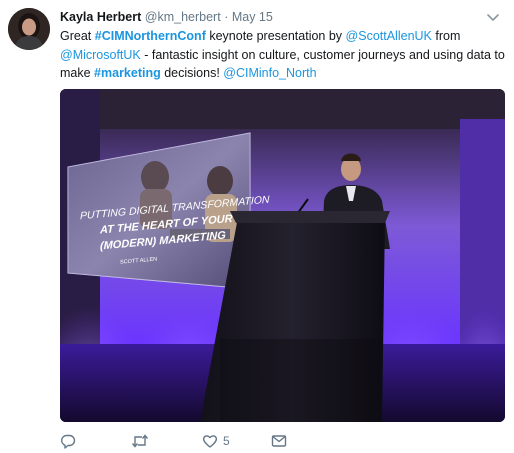 The width and height of the screenshot is (514, 453). I want to click on hashtag-marketing: #marketing, so click(127, 73).